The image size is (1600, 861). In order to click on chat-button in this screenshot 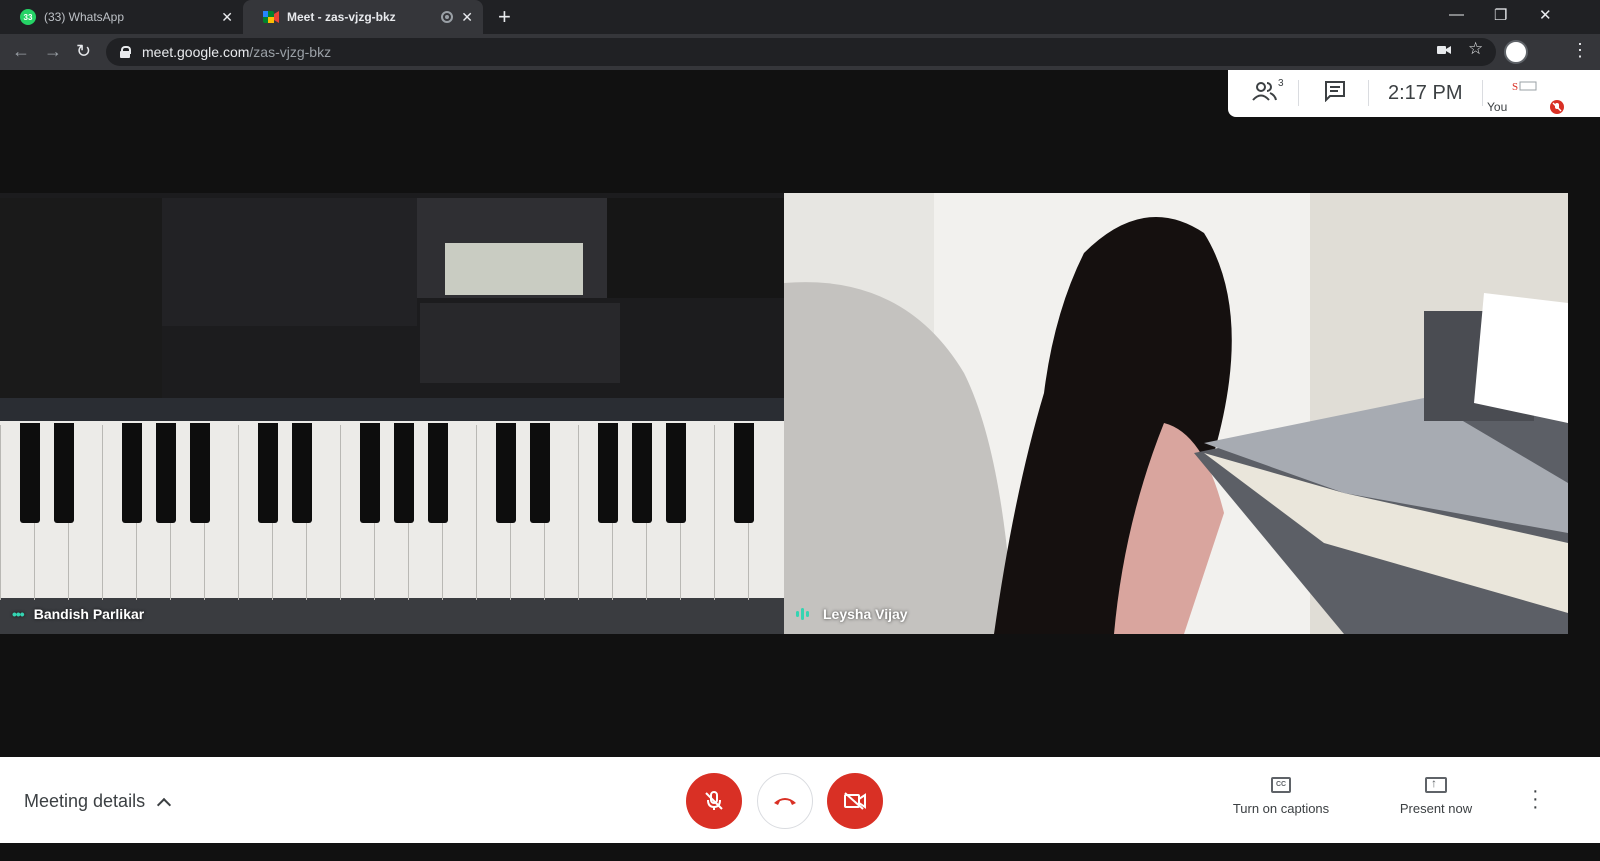, I will do `click(1335, 93)`.